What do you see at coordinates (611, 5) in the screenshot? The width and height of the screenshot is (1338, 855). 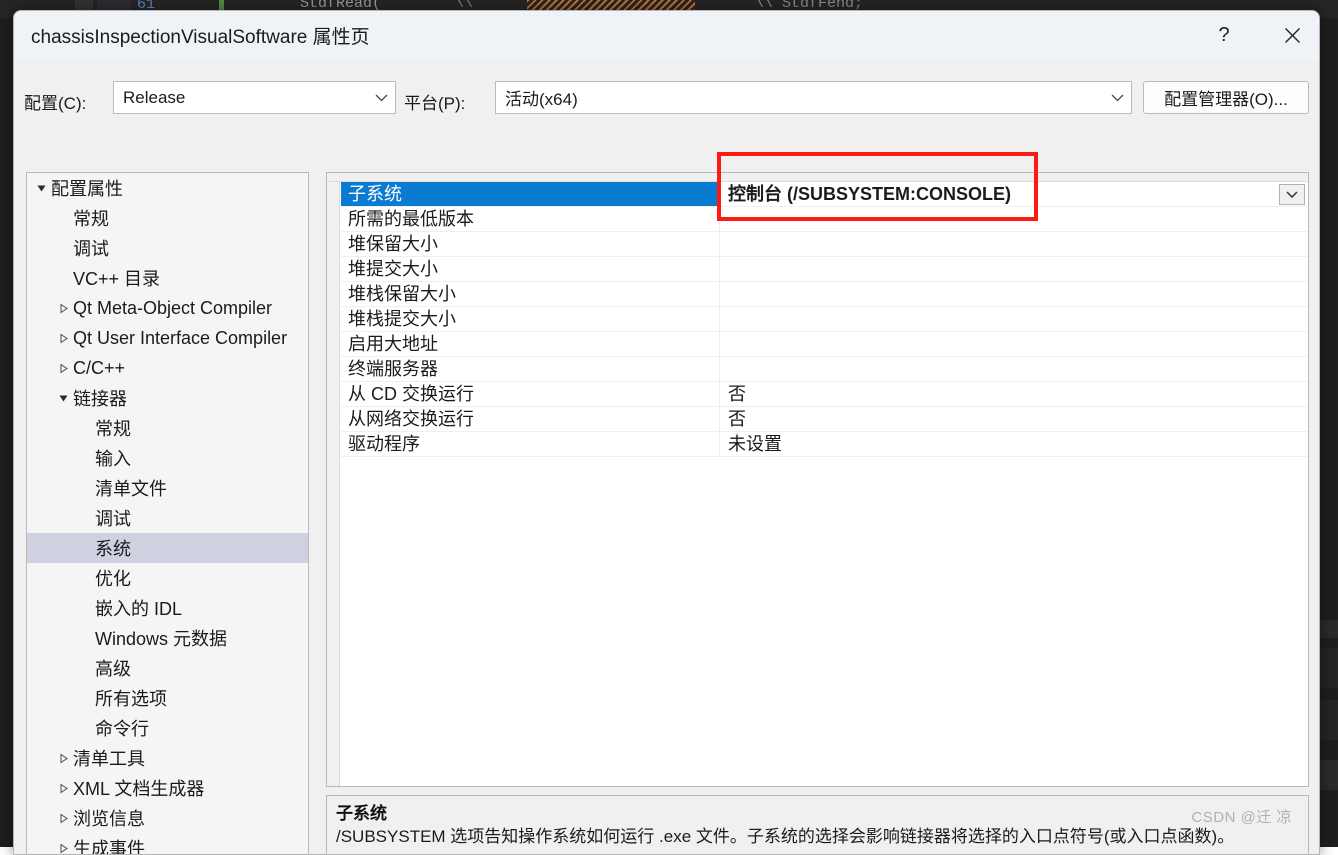 I see `editor-error-squiggle` at bounding box center [611, 5].